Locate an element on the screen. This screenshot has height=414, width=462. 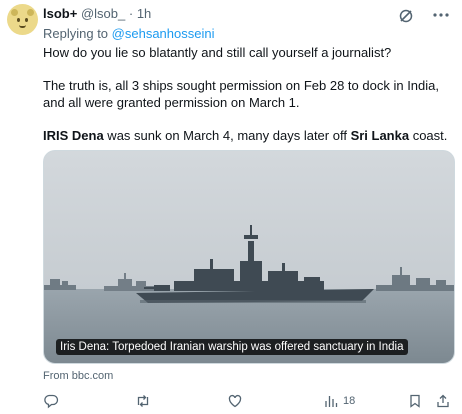
share-button is located at coordinates (443, 401).